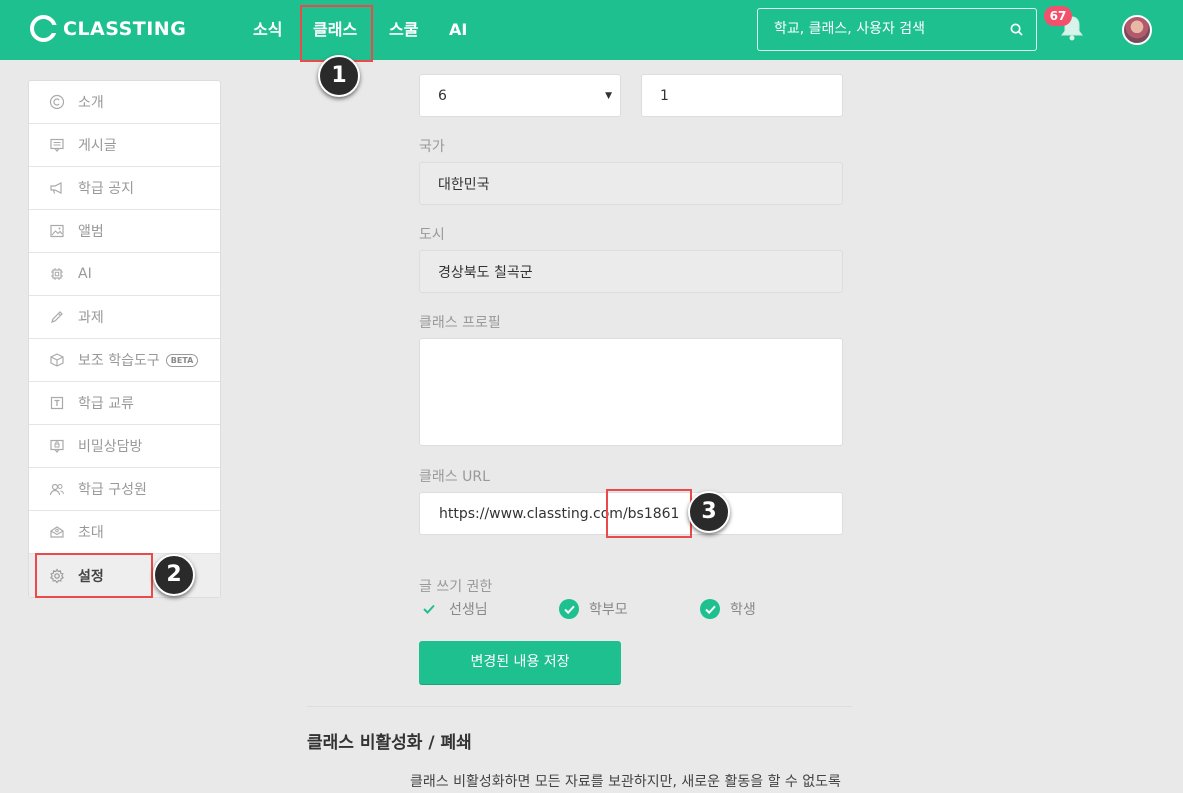 The width and height of the screenshot is (1183, 793). I want to click on class-number-input: 1, so click(742, 95).